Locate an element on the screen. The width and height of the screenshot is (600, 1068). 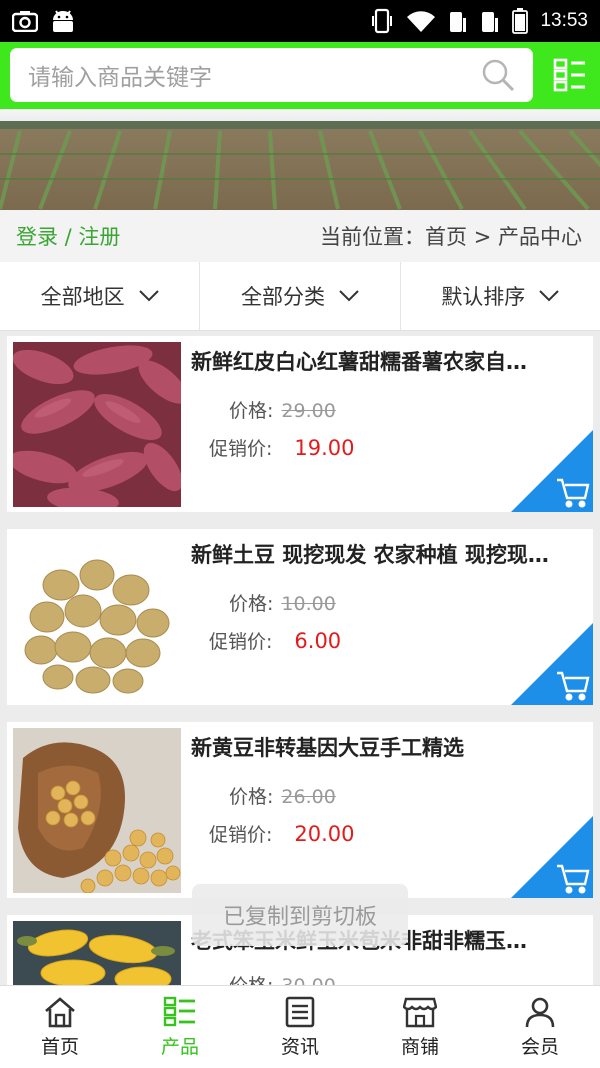
original-price: 26.00 is located at coordinates (308, 797).